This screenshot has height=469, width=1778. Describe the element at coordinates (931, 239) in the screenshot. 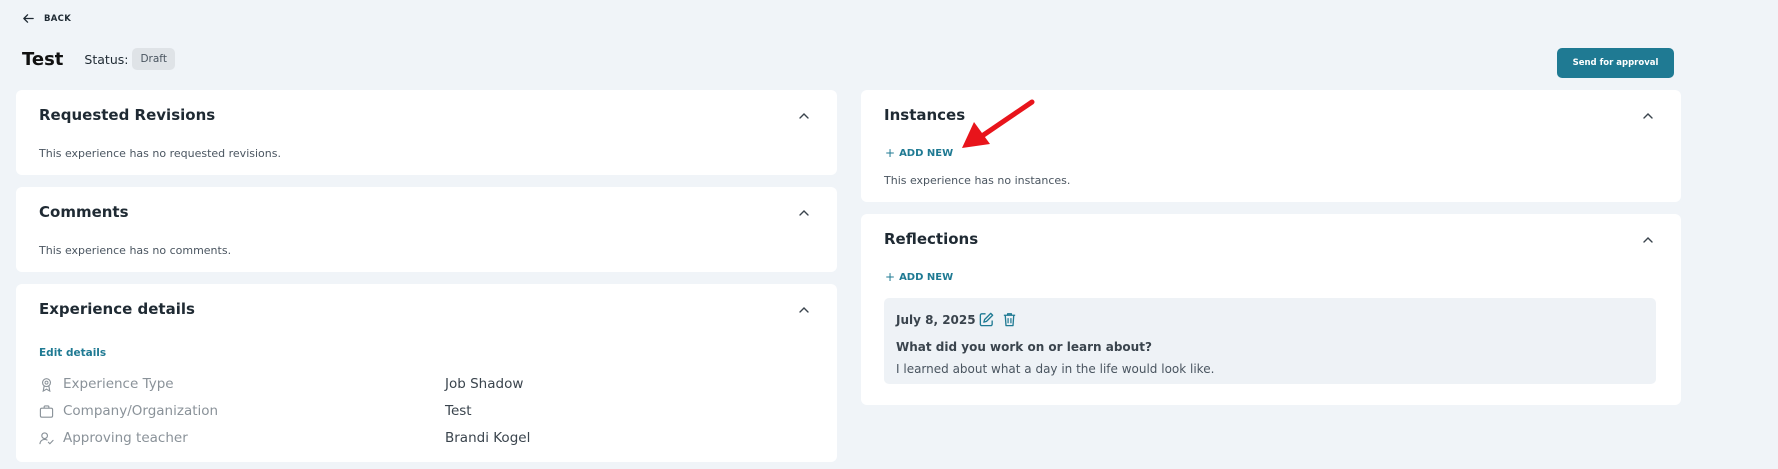

I see `reflections-title: Reflections` at that location.